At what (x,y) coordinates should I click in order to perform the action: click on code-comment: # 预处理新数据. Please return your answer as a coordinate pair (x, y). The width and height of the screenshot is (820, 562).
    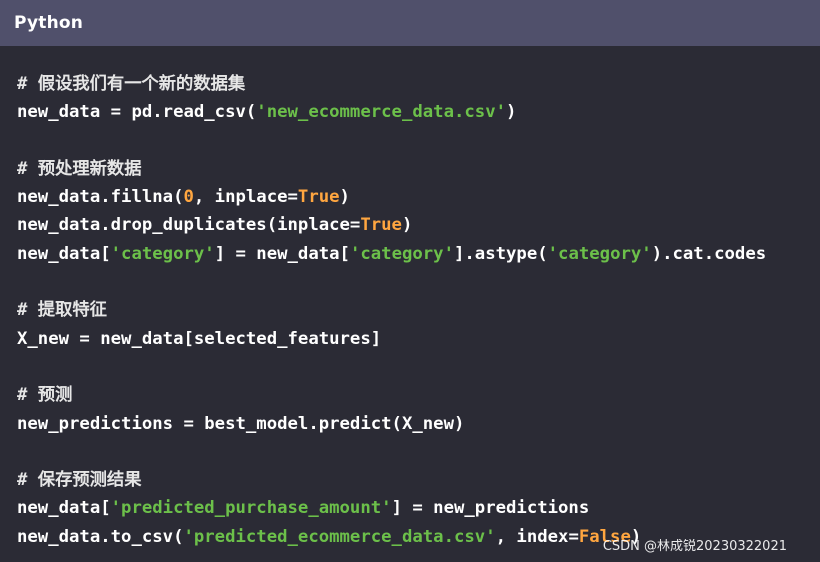
    Looking at the image, I should click on (79, 168).